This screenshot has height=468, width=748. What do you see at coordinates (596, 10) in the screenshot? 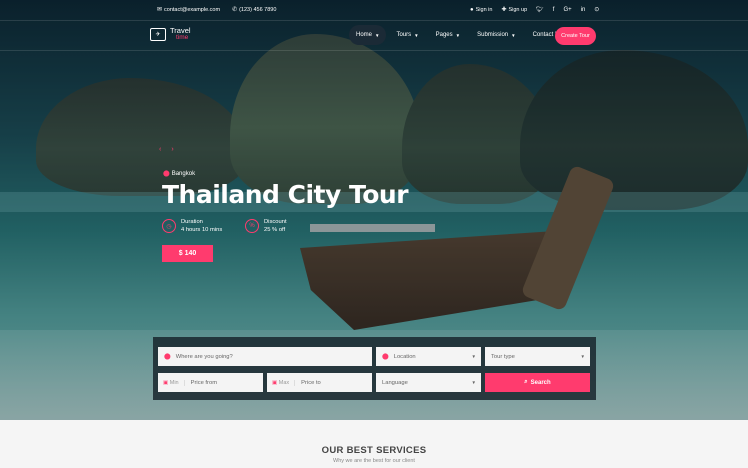
I see `pinterest-icon: ⊙` at bounding box center [596, 10].